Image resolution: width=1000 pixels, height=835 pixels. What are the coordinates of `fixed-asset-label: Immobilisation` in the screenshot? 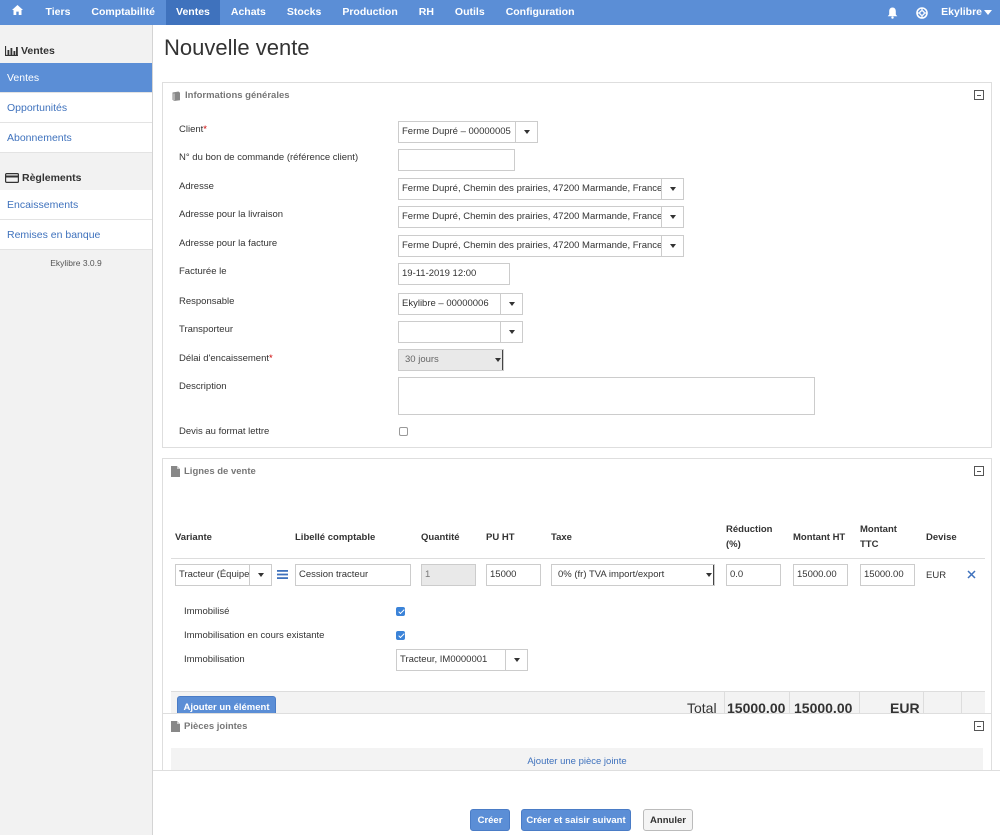 It's located at (214, 659).